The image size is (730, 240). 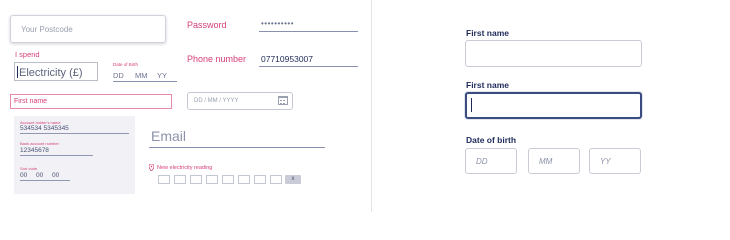 I want to click on password-underline, so click(x=308, y=31).